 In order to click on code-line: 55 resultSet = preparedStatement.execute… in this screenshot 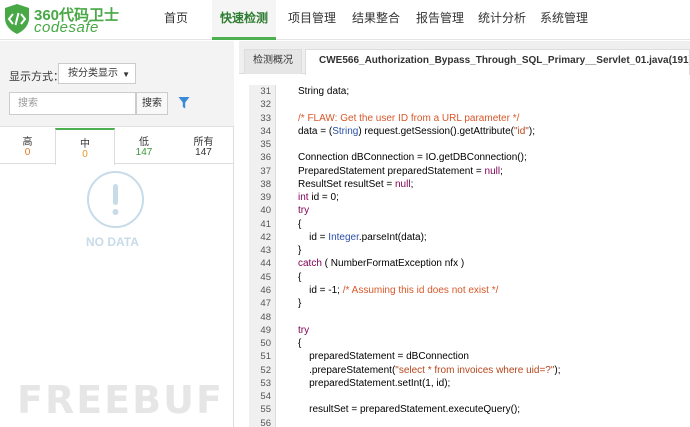, I will do `click(469, 409)`.